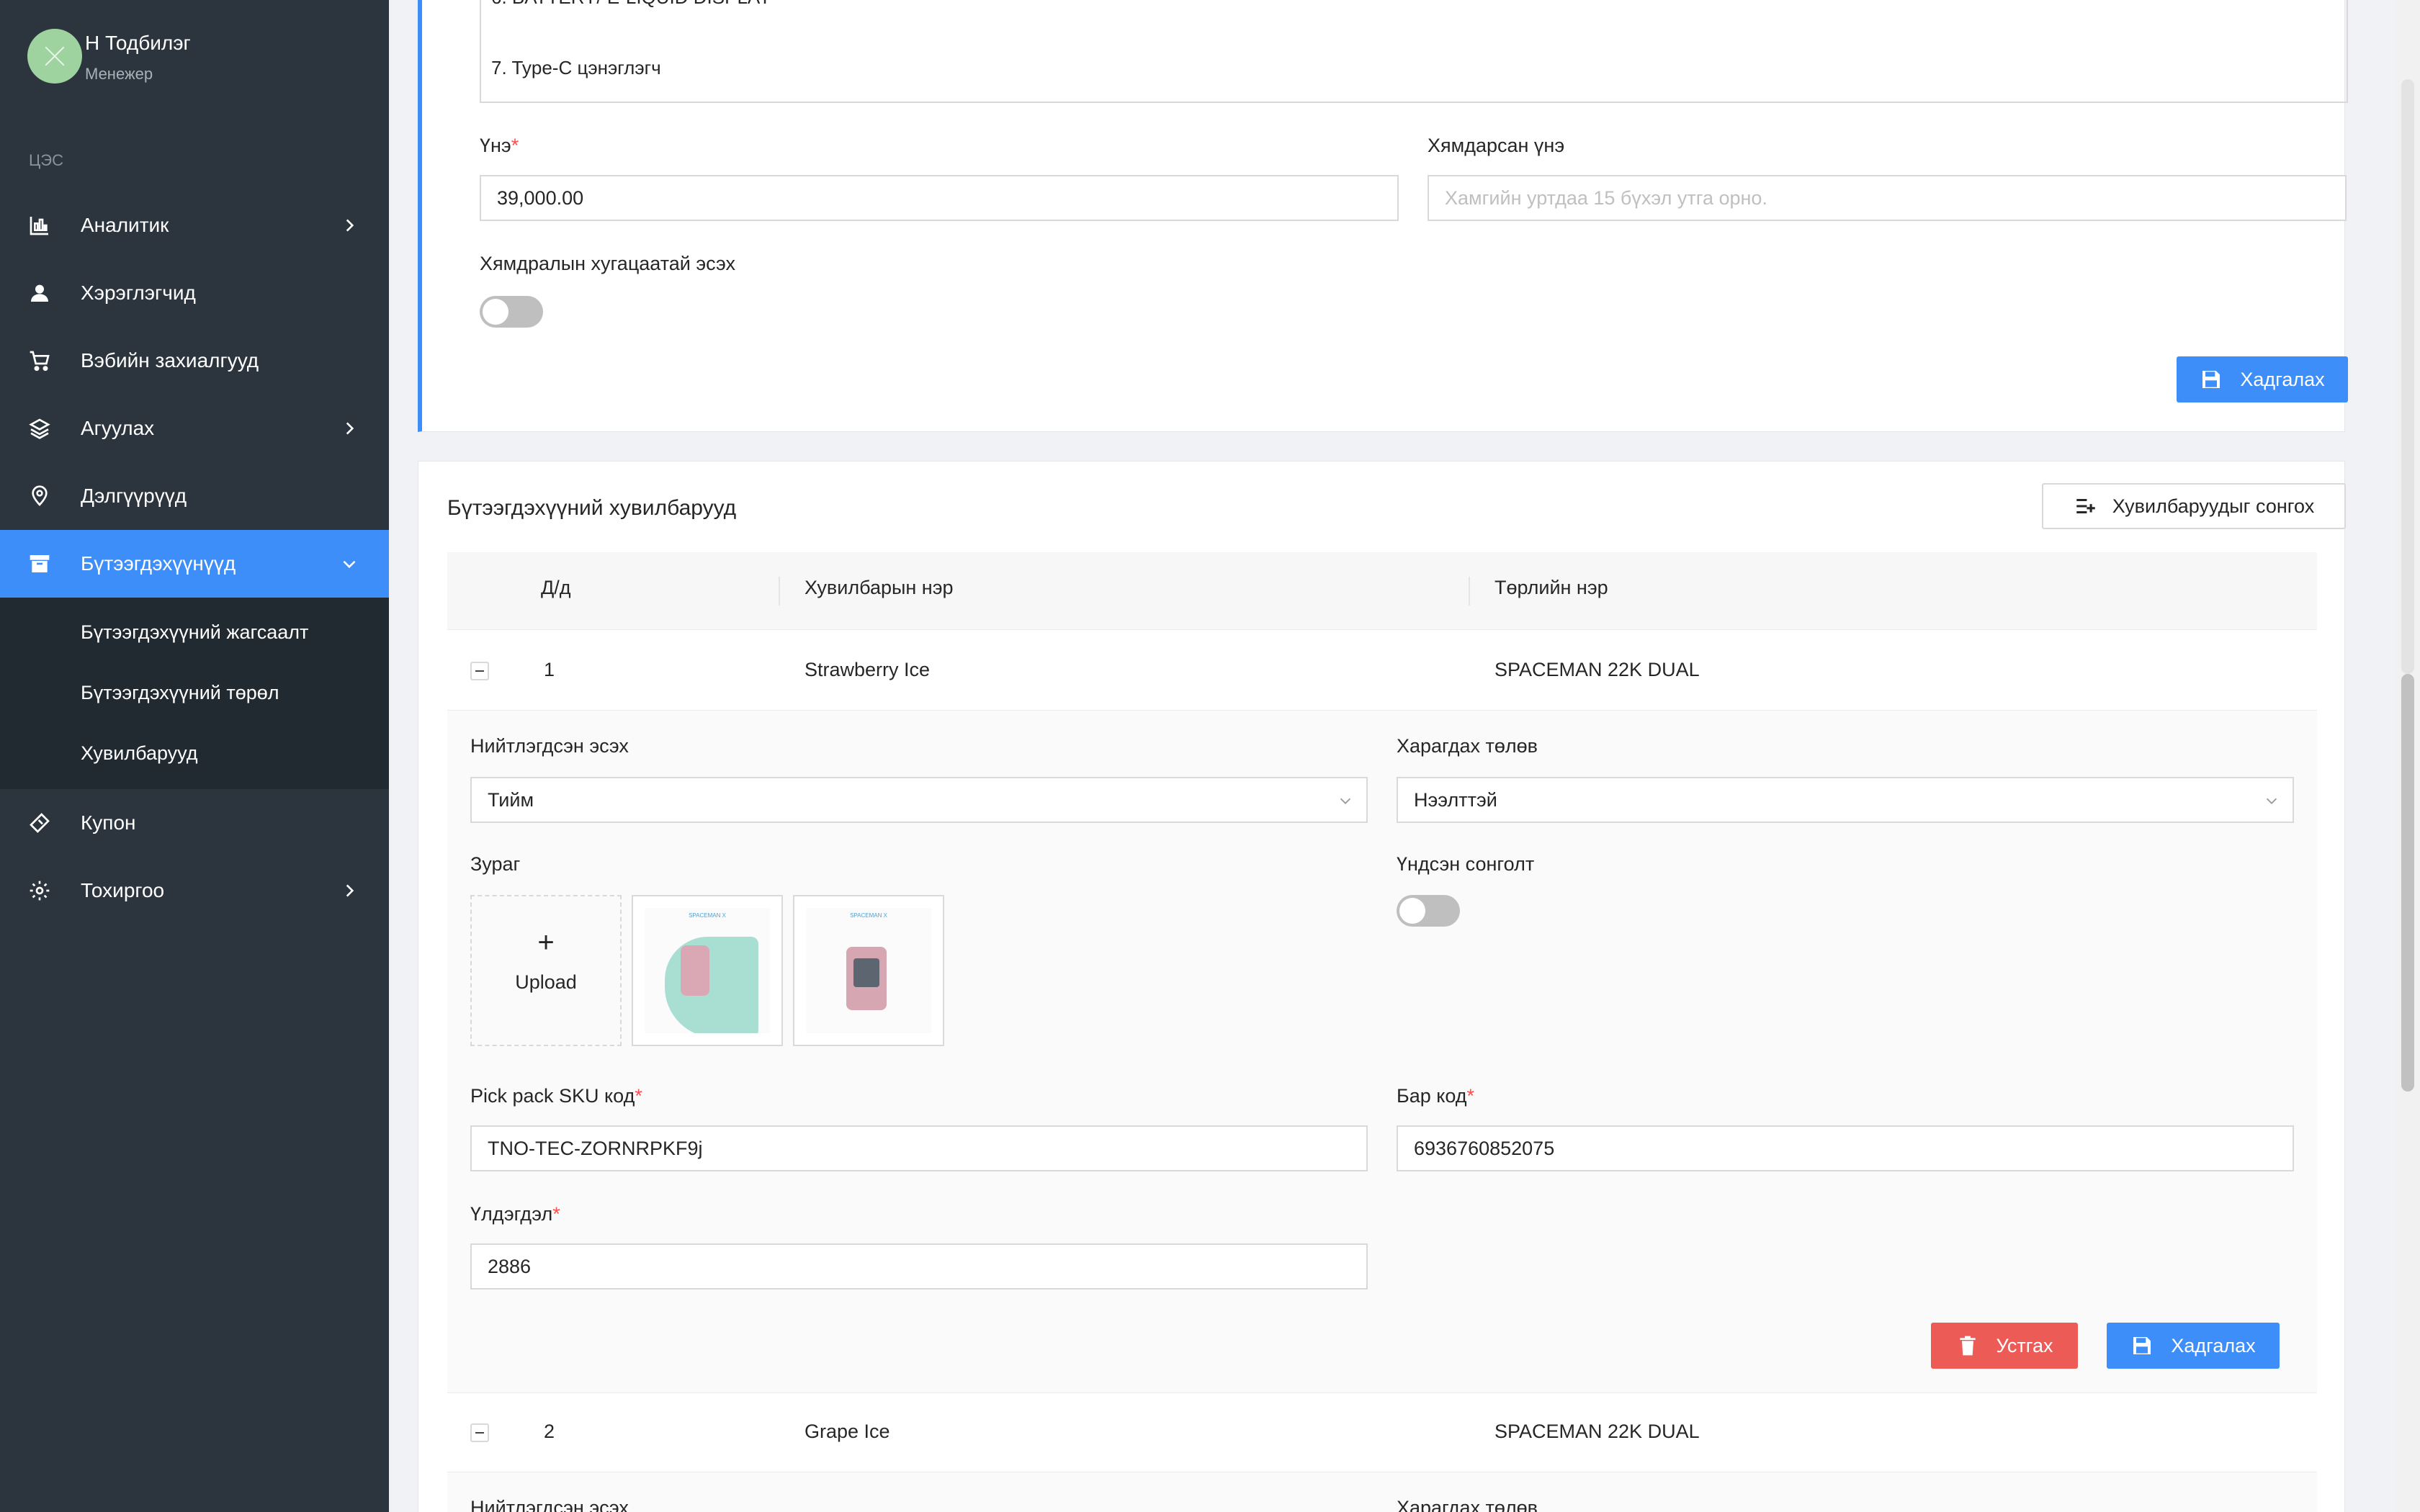 The height and width of the screenshot is (1512, 2420). What do you see at coordinates (194, 225) in the screenshot?
I see `sidebar-item-analytics: Аналитик` at bounding box center [194, 225].